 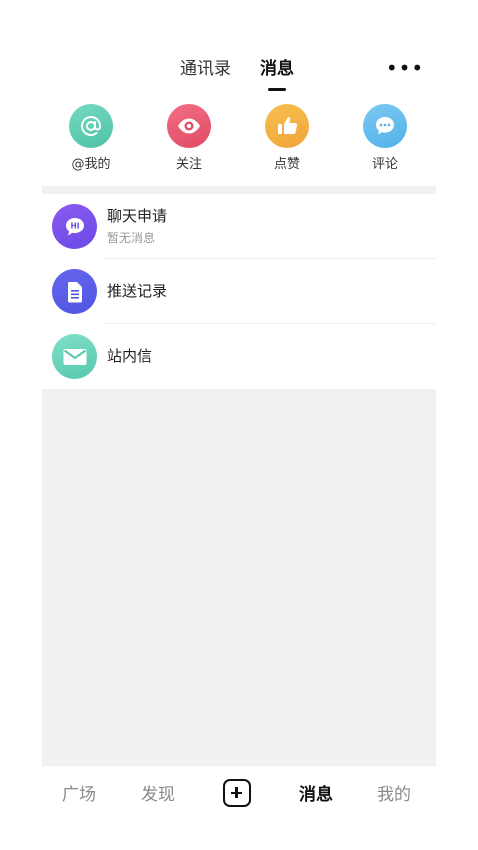 I want to click on section-separator, so click(x=239, y=190).